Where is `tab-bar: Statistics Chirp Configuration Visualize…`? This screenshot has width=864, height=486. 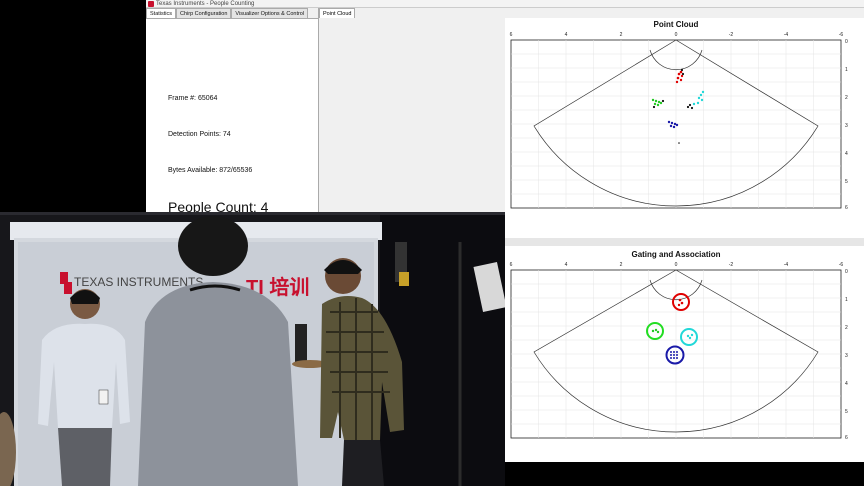
tab-bar: Statistics Chirp Configuration Visualize… is located at coordinates (227, 13).